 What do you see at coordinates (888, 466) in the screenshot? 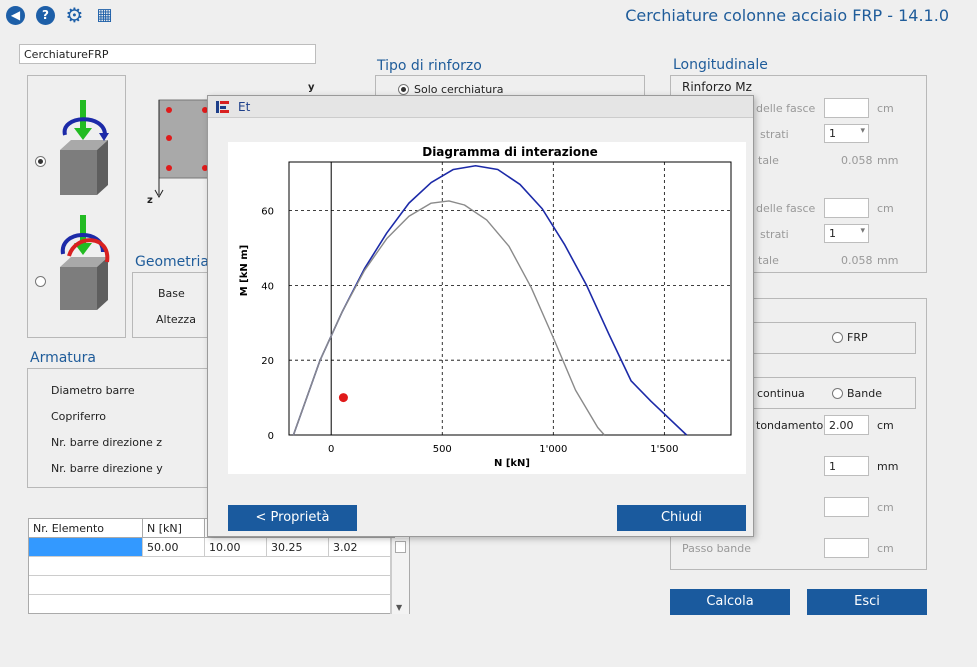
I see `unit-mm-3: mm` at bounding box center [888, 466].